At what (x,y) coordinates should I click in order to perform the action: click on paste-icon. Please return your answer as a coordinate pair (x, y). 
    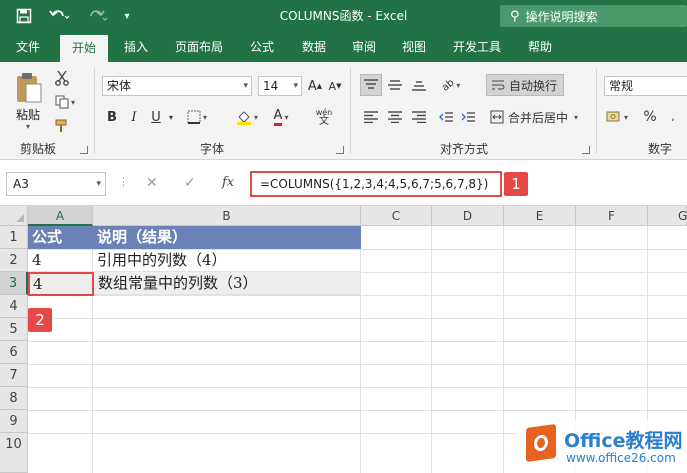
    Looking at the image, I should click on (29, 88).